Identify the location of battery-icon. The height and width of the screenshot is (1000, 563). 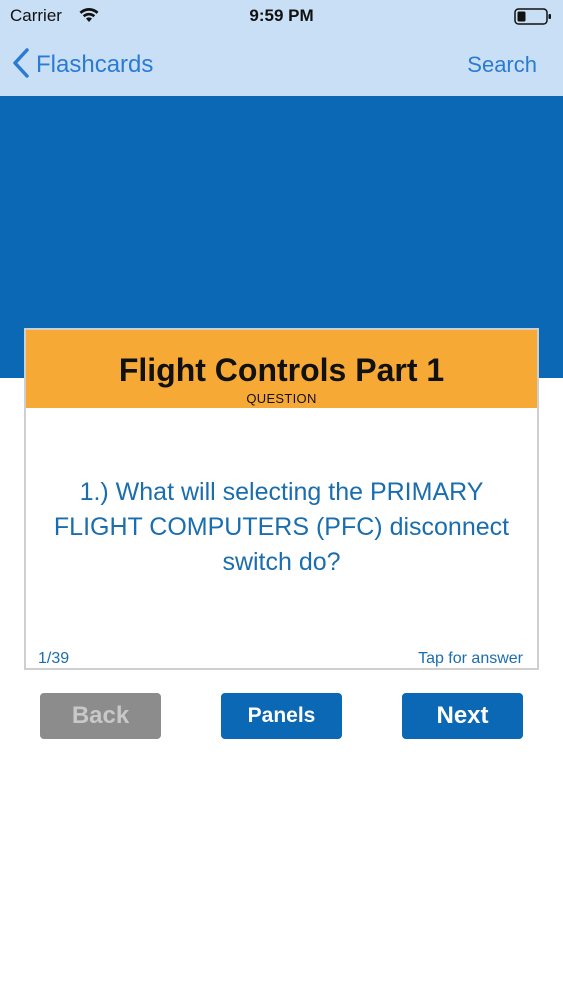
(533, 19).